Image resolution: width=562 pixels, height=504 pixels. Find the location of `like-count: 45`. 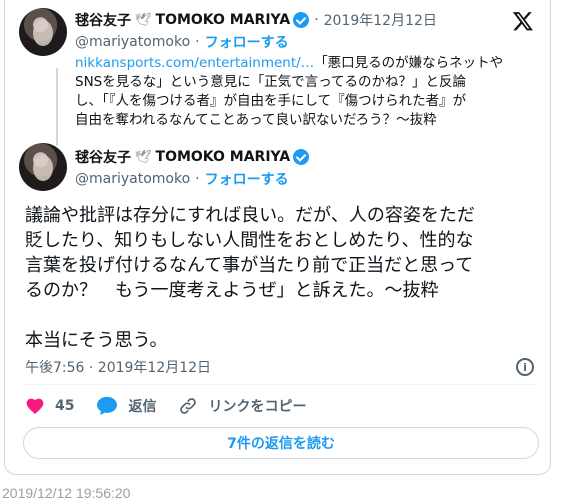

like-count: 45 is located at coordinates (65, 406).